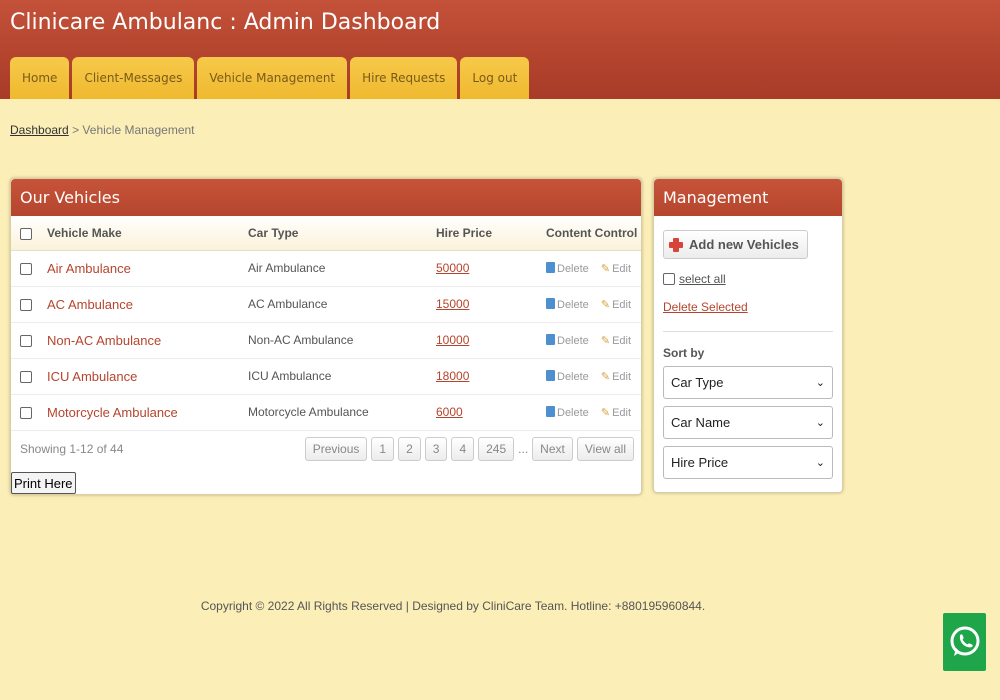  I want to click on vehicle-make-link: AC Ambulance, so click(90, 304).